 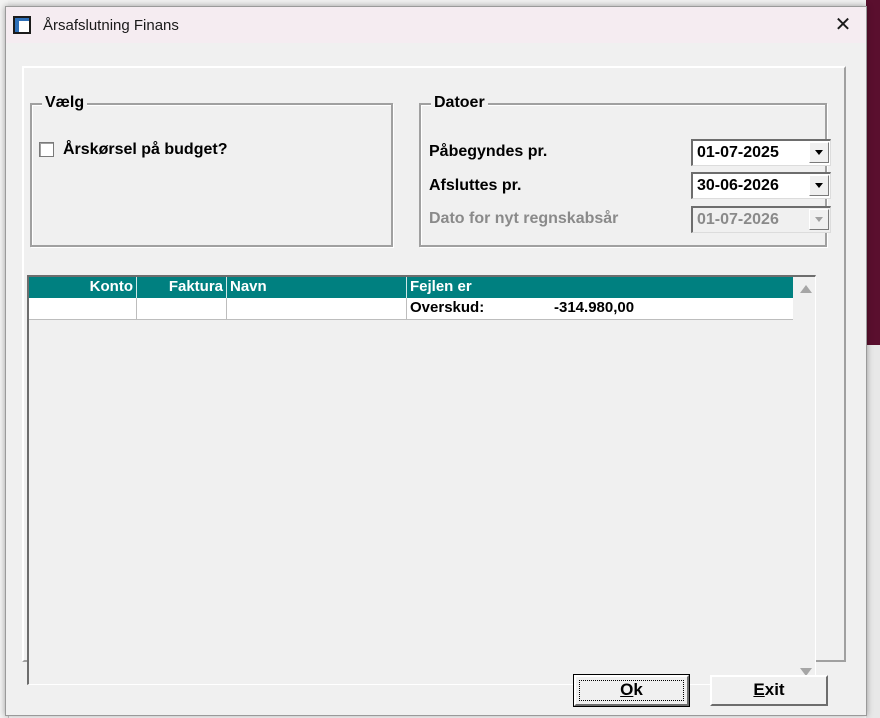 What do you see at coordinates (46, 149) in the screenshot?
I see `budget-checkbox` at bounding box center [46, 149].